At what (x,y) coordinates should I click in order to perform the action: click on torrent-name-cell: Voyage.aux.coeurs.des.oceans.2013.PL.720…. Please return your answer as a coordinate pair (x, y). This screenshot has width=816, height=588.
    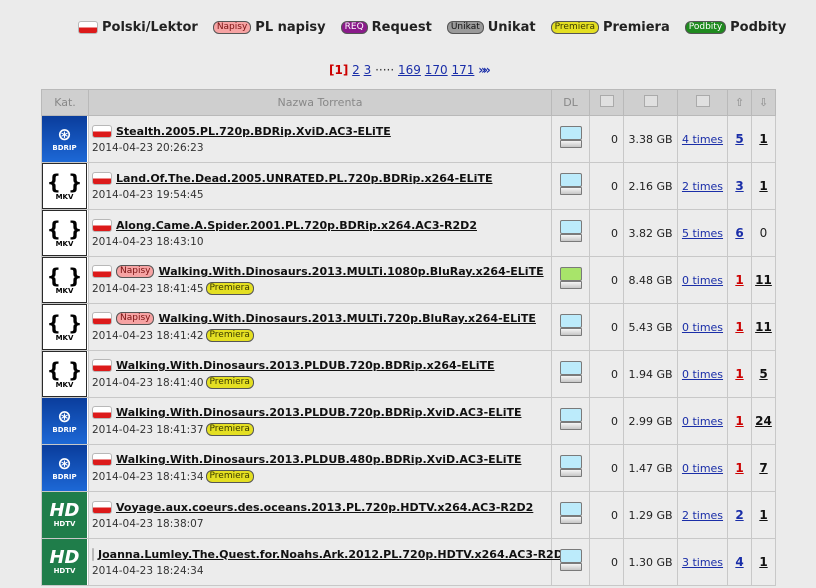
    Looking at the image, I should click on (320, 515).